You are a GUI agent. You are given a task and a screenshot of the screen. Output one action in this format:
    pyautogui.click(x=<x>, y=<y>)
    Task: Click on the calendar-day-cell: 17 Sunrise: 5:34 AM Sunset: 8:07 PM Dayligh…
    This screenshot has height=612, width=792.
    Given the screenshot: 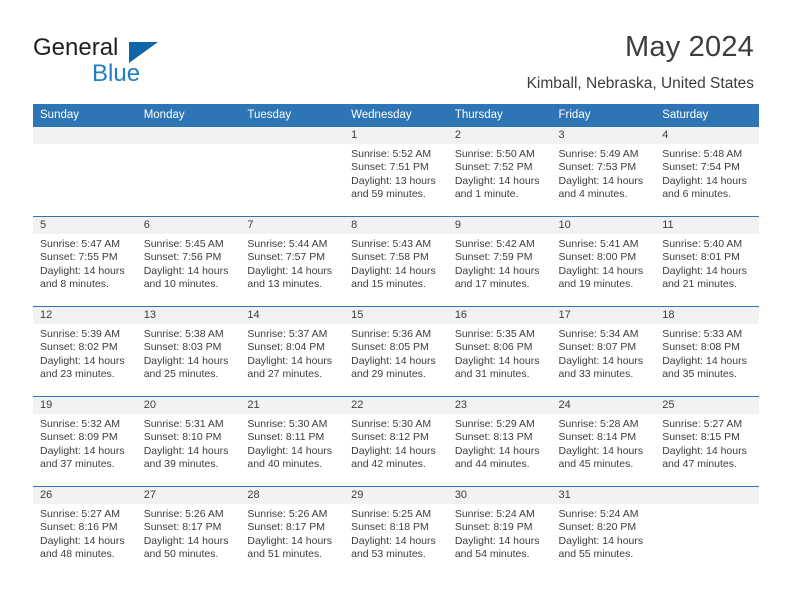 What is the action you would take?
    pyautogui.click(x=603, y=351)
    